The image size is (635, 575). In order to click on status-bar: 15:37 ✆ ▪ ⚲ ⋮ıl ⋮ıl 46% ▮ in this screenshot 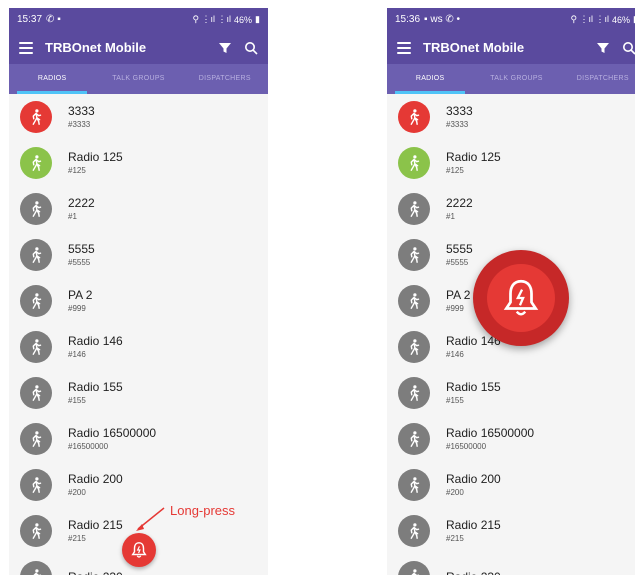, I will do `click(138, 19)`.